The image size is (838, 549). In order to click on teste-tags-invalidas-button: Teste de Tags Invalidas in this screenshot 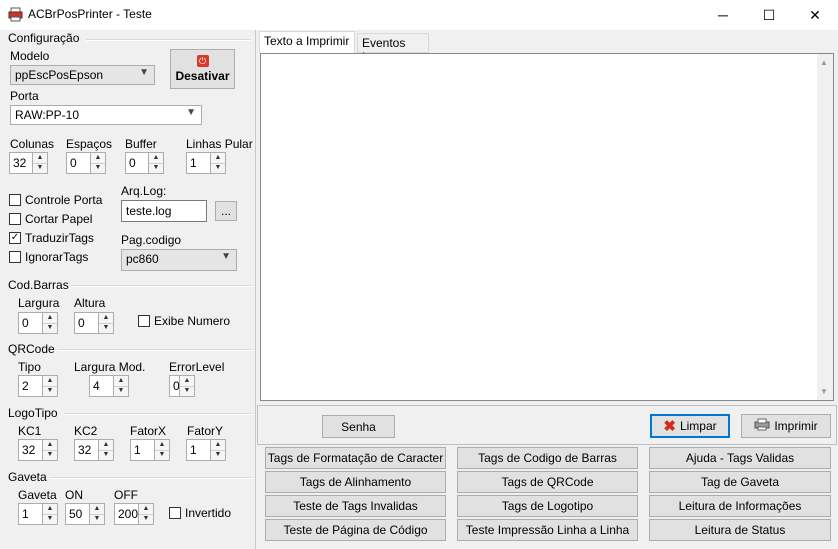, I will do `click(355, 506)`.